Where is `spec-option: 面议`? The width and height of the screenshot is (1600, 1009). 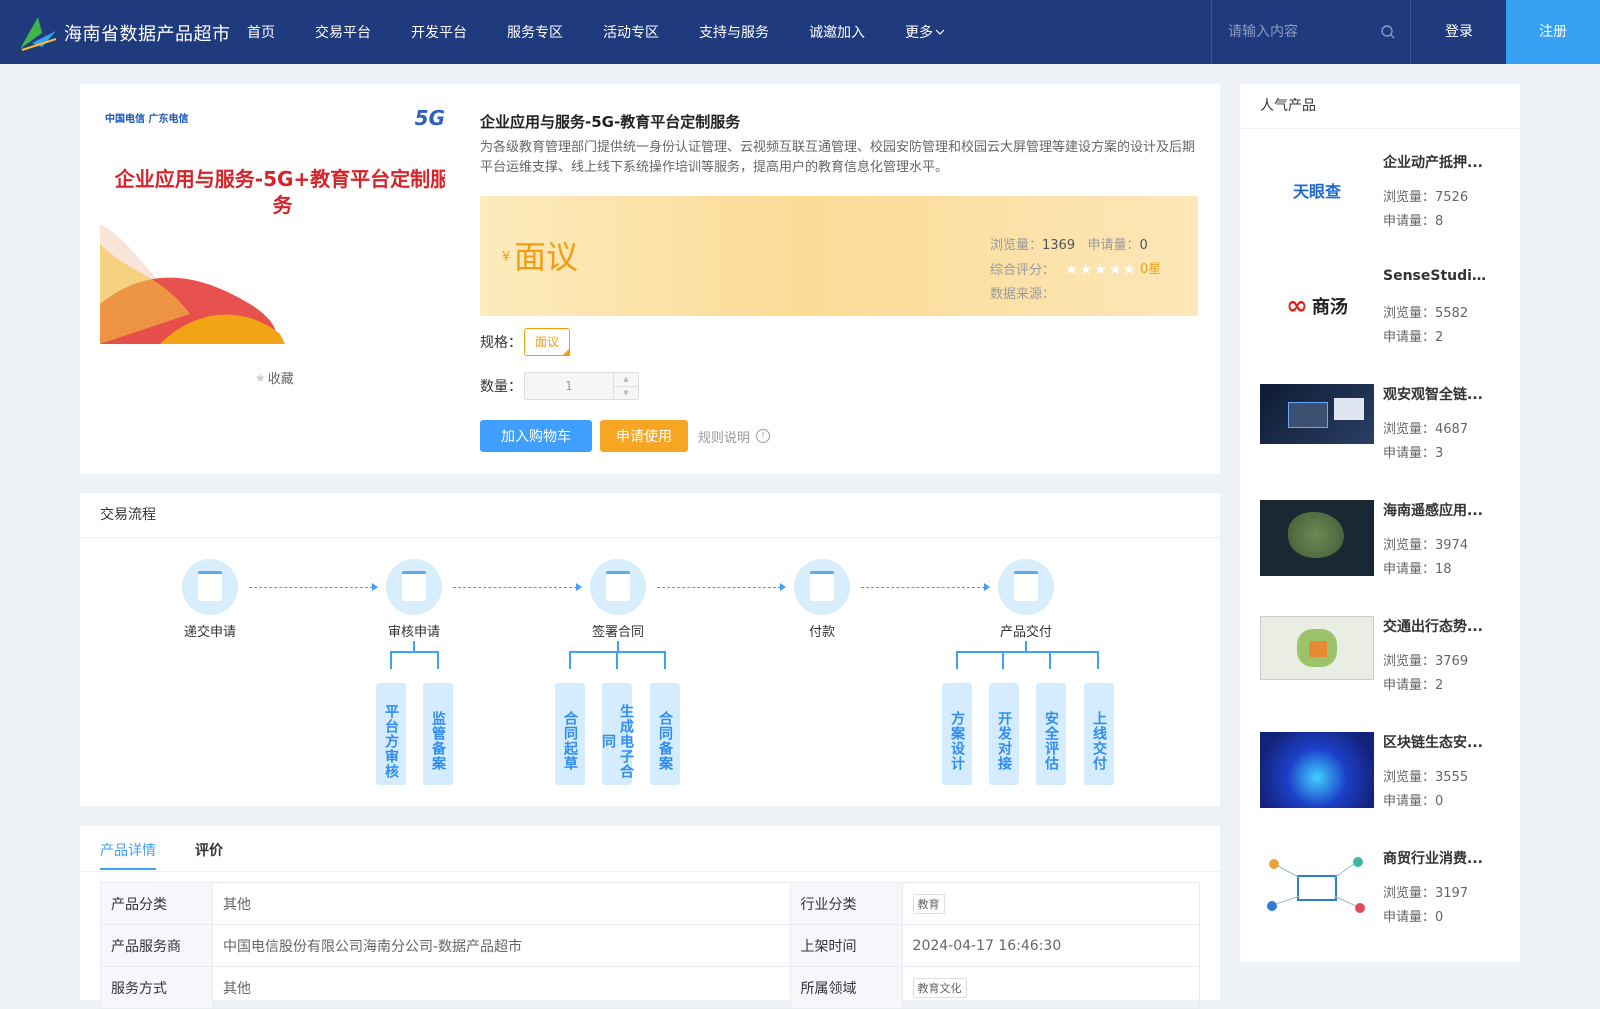
spec-option: 面议 is located at coordinates (547, 342).